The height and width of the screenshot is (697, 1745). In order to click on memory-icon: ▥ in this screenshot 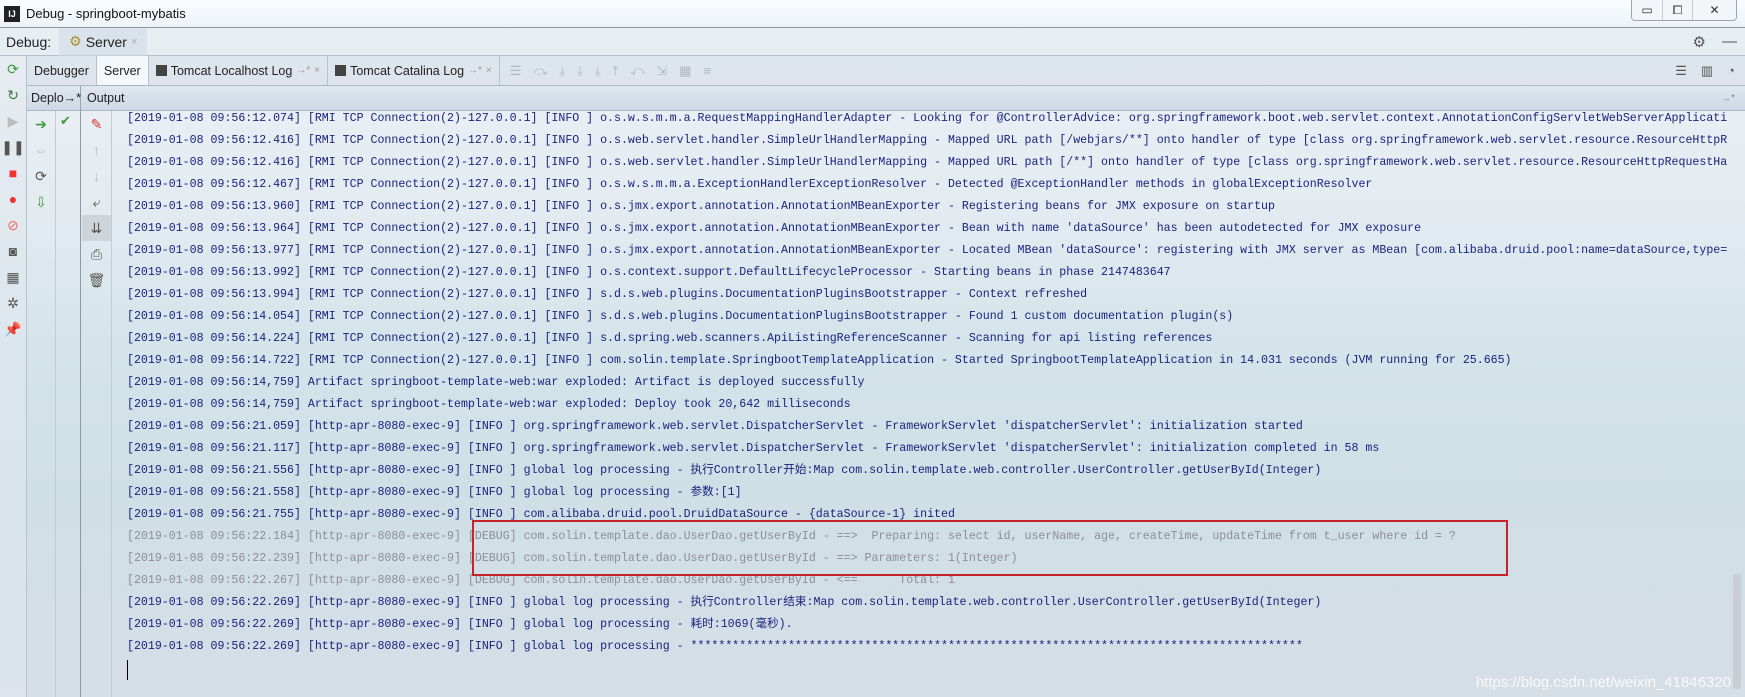, I will do `click(1707, 71)`.